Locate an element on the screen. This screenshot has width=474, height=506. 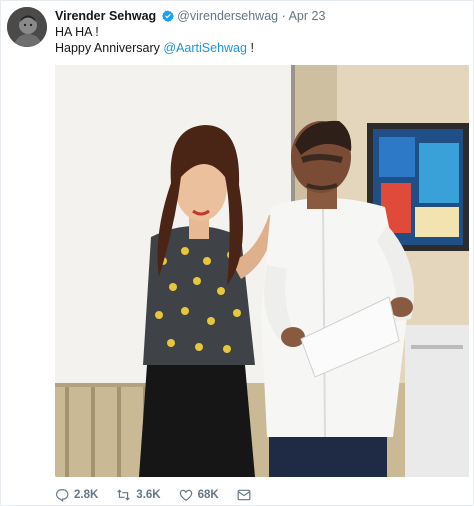
avatar-image is located at coordinates (27, 27).